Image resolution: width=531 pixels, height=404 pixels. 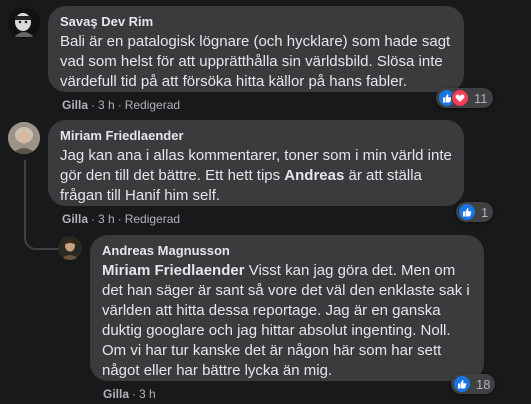 I want to click on love-reaction-icon, so click(x=460, y=98).